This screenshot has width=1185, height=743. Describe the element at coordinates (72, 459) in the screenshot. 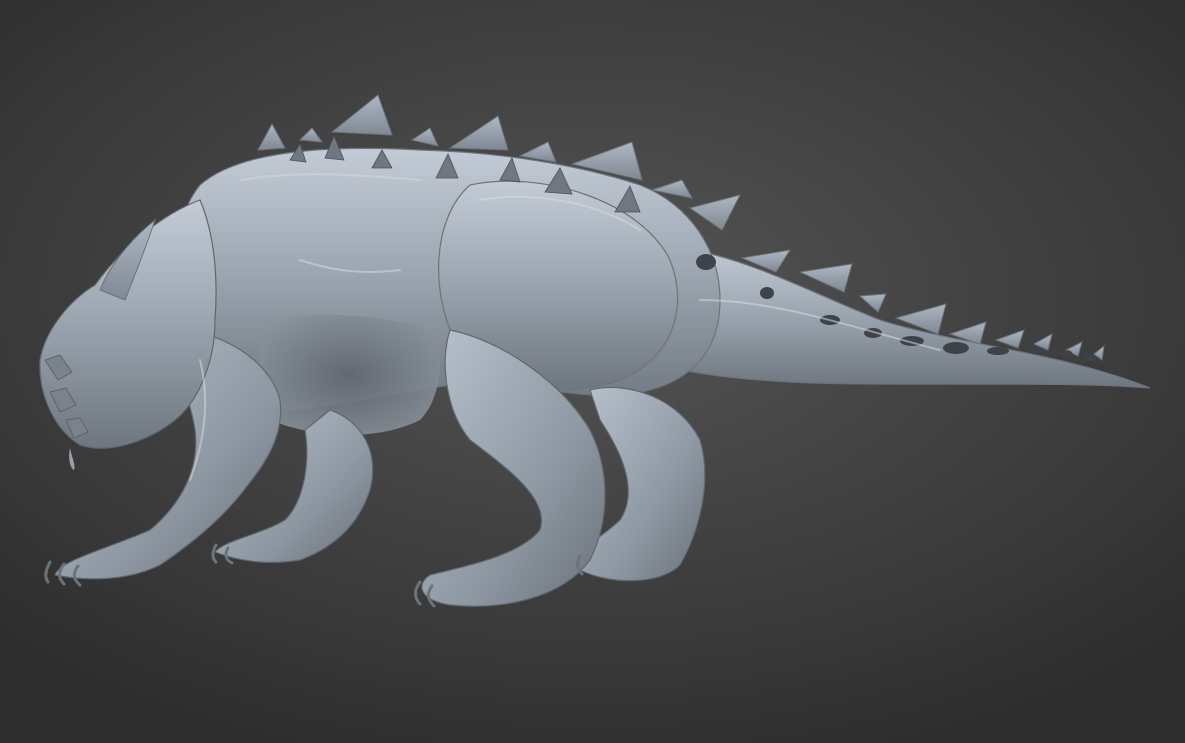

I see `jaw-drip` at that location.